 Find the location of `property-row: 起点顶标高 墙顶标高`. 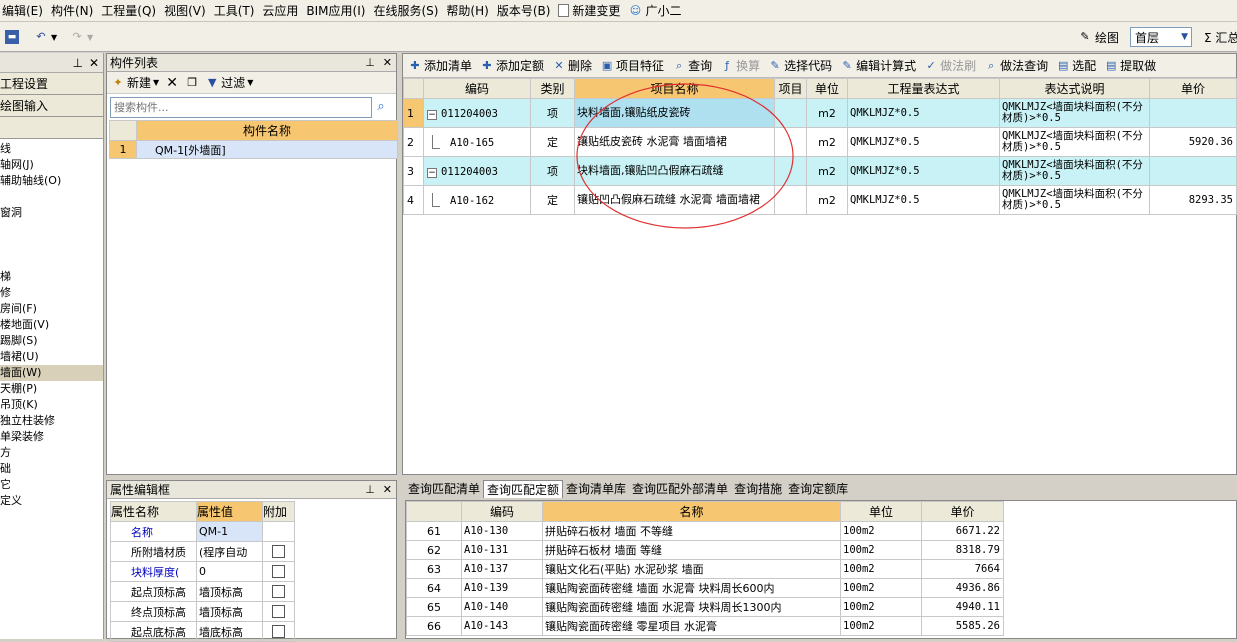

property-row: 起点顶标高 墙顶标高 is located at coordinates (202, 591).